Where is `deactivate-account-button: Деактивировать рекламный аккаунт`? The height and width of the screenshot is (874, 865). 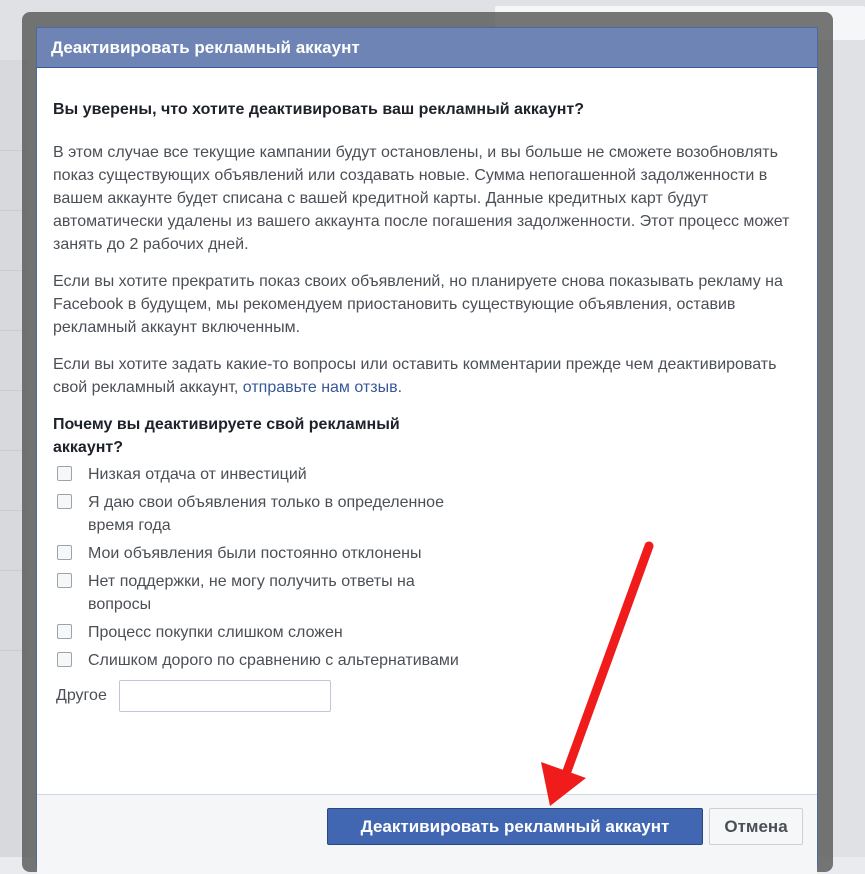
deactivate-account-button: Деактивировать рекламный аккаунт is located at coordinates (515, 826).